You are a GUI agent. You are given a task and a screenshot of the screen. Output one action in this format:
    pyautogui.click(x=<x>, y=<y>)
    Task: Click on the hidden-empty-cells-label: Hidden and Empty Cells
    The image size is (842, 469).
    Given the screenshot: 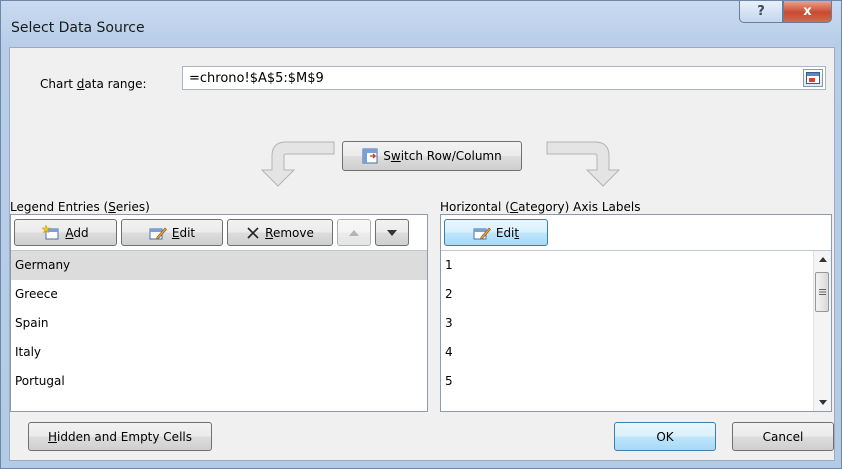 What is the action you would take?
    pyautogui.click(x=120, y=436)
    